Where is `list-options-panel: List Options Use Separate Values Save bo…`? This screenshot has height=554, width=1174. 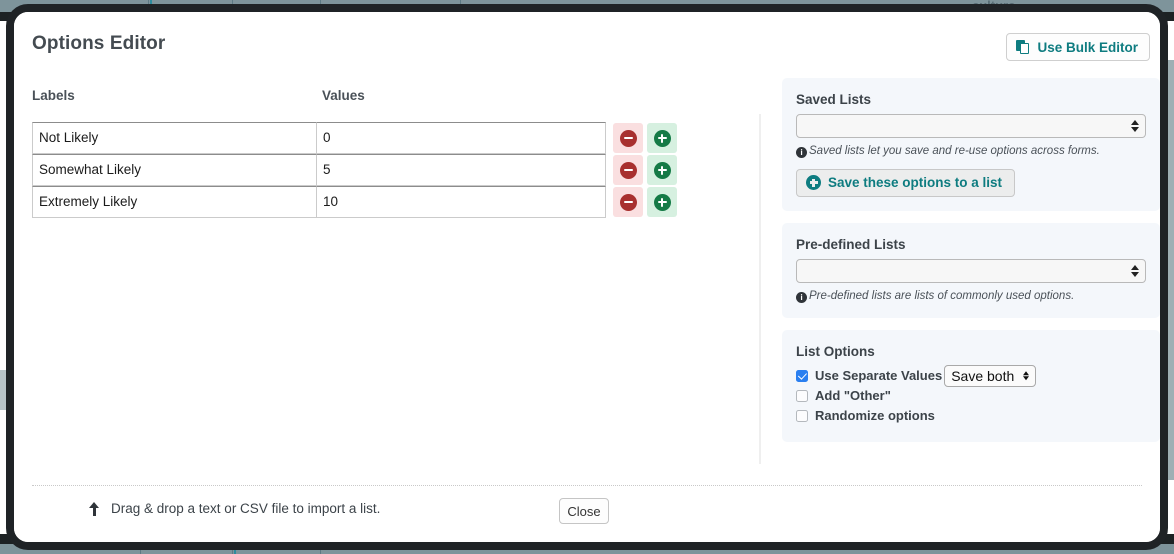 list-options-panel: List Options Use Separate Values Save bo… is located at coordinates (971, 386).